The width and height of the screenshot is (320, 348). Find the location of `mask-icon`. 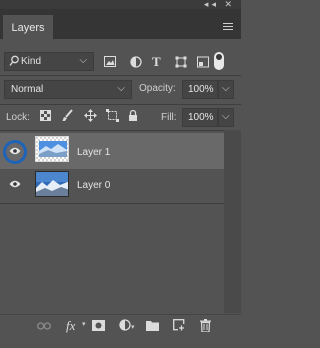

mask-icon is located at coordinates (98, 327).